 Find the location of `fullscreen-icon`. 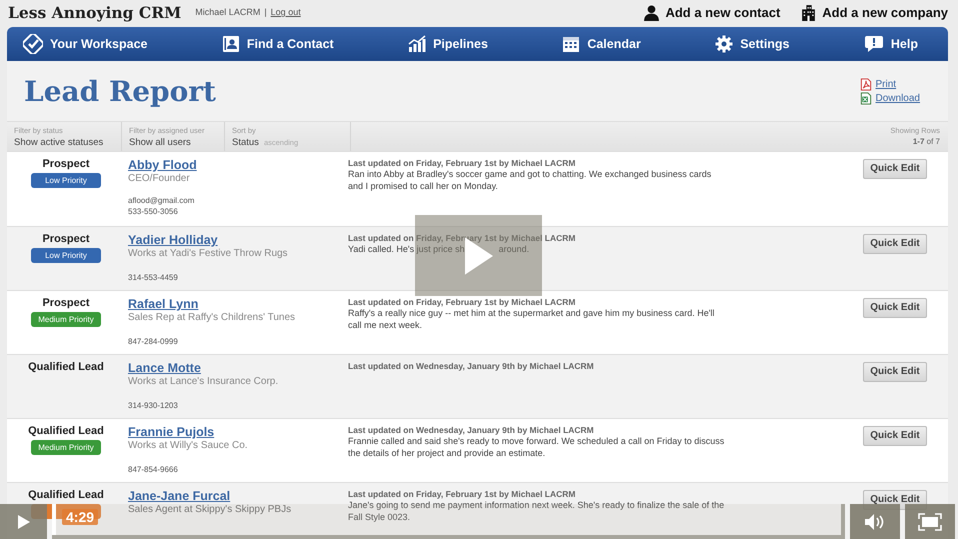

fullscreen-icon is located at coordinates (930, 521).